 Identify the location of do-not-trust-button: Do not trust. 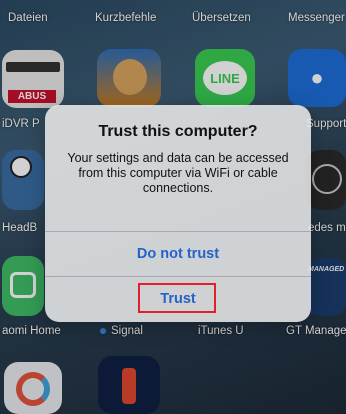
(178, 254).